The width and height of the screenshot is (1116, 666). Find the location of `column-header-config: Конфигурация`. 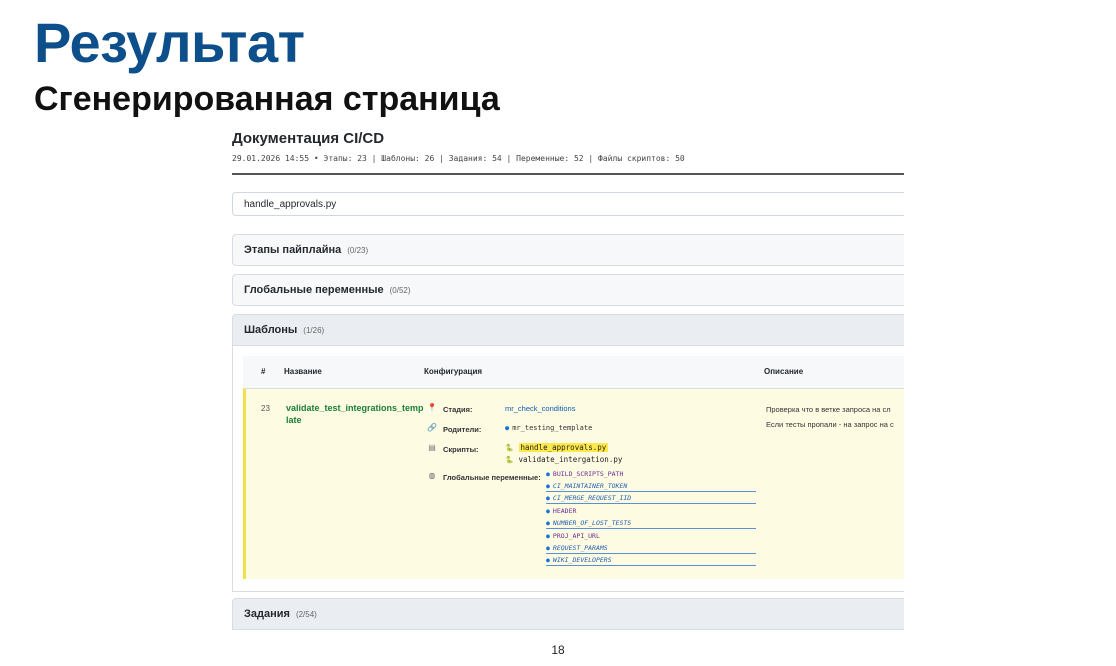

column-header-config: Конфигурация is located at coordinates (453, 371).